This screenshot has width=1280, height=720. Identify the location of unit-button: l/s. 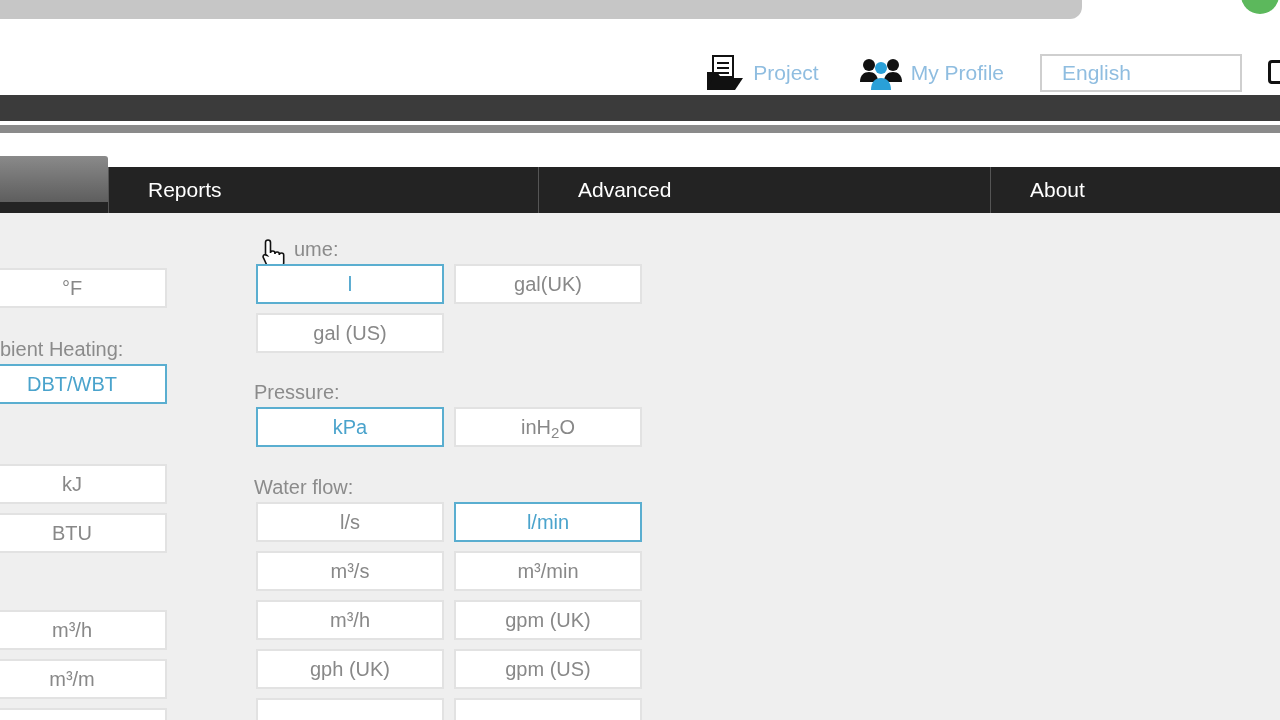
(350, 522).